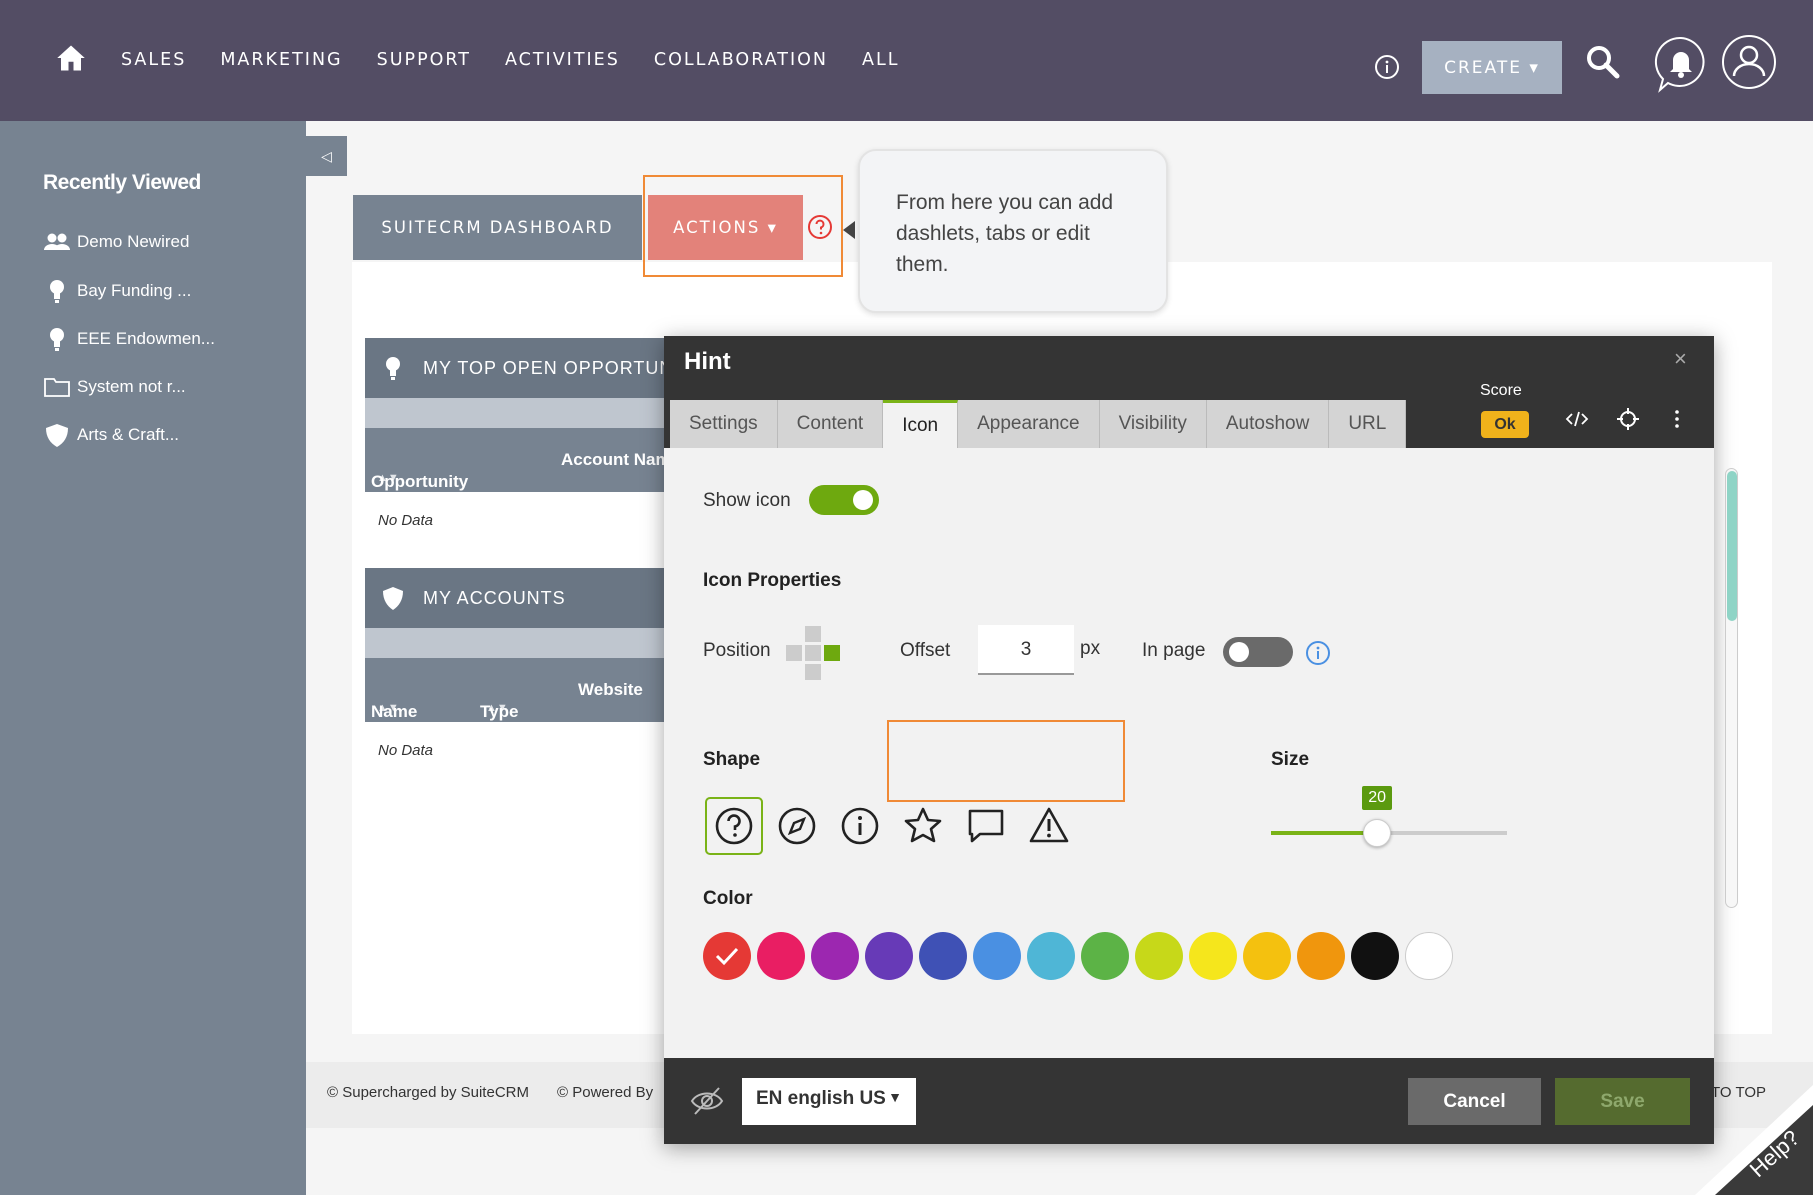 The height and width of the screenshot is (1195, 1813). I want to click on tooltip-pointer, so click(849, 230).